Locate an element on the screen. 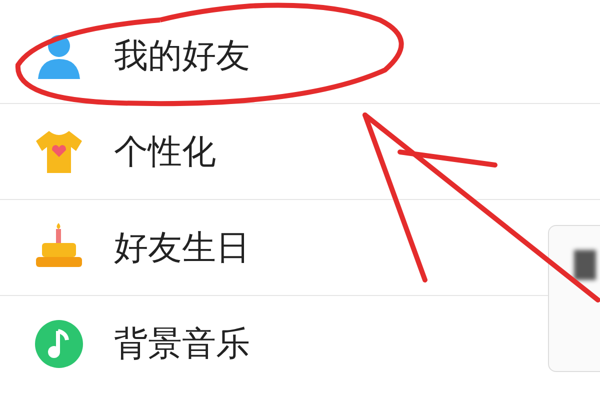 This screenshot has height=400, width=600. menu-item-label: 好友生日 is located at coordinates (182, 247).